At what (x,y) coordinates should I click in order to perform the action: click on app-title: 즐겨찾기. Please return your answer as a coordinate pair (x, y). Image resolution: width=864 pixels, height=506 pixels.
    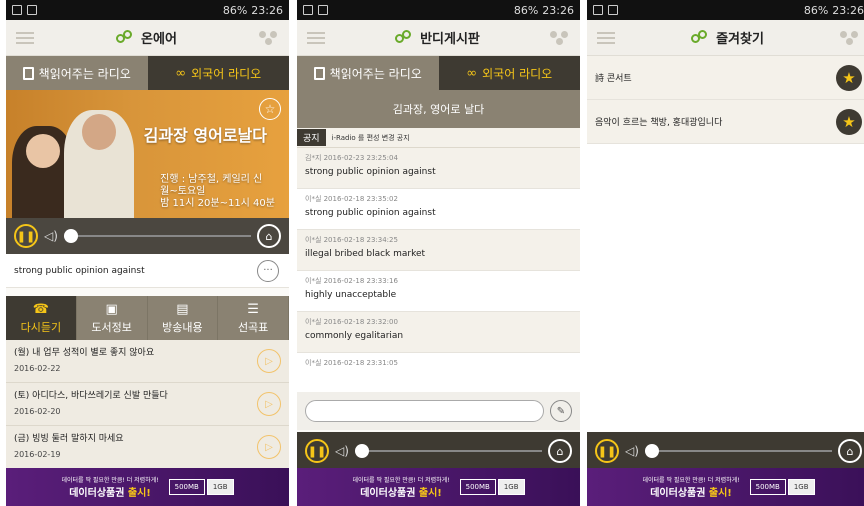
    Looking at the image, I should click on (727, 37).